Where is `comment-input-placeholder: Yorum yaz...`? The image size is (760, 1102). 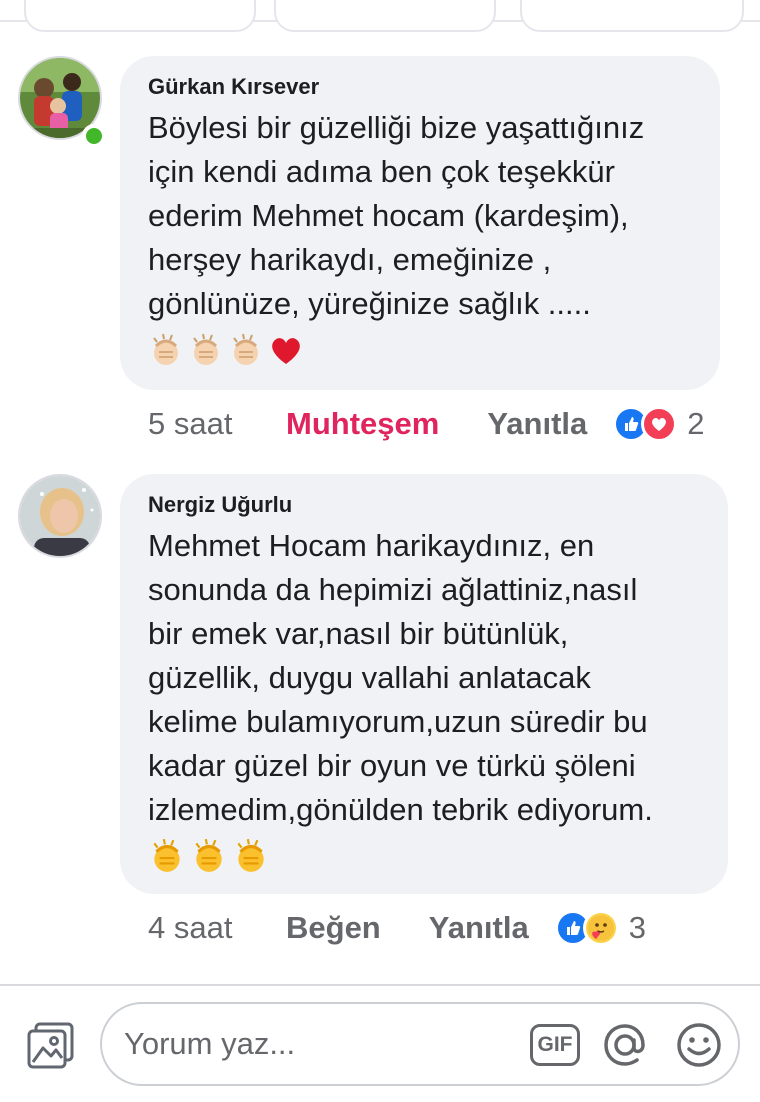
comment-input-placeholder: Yorum yaz... is located at coordinates (210, 1043).